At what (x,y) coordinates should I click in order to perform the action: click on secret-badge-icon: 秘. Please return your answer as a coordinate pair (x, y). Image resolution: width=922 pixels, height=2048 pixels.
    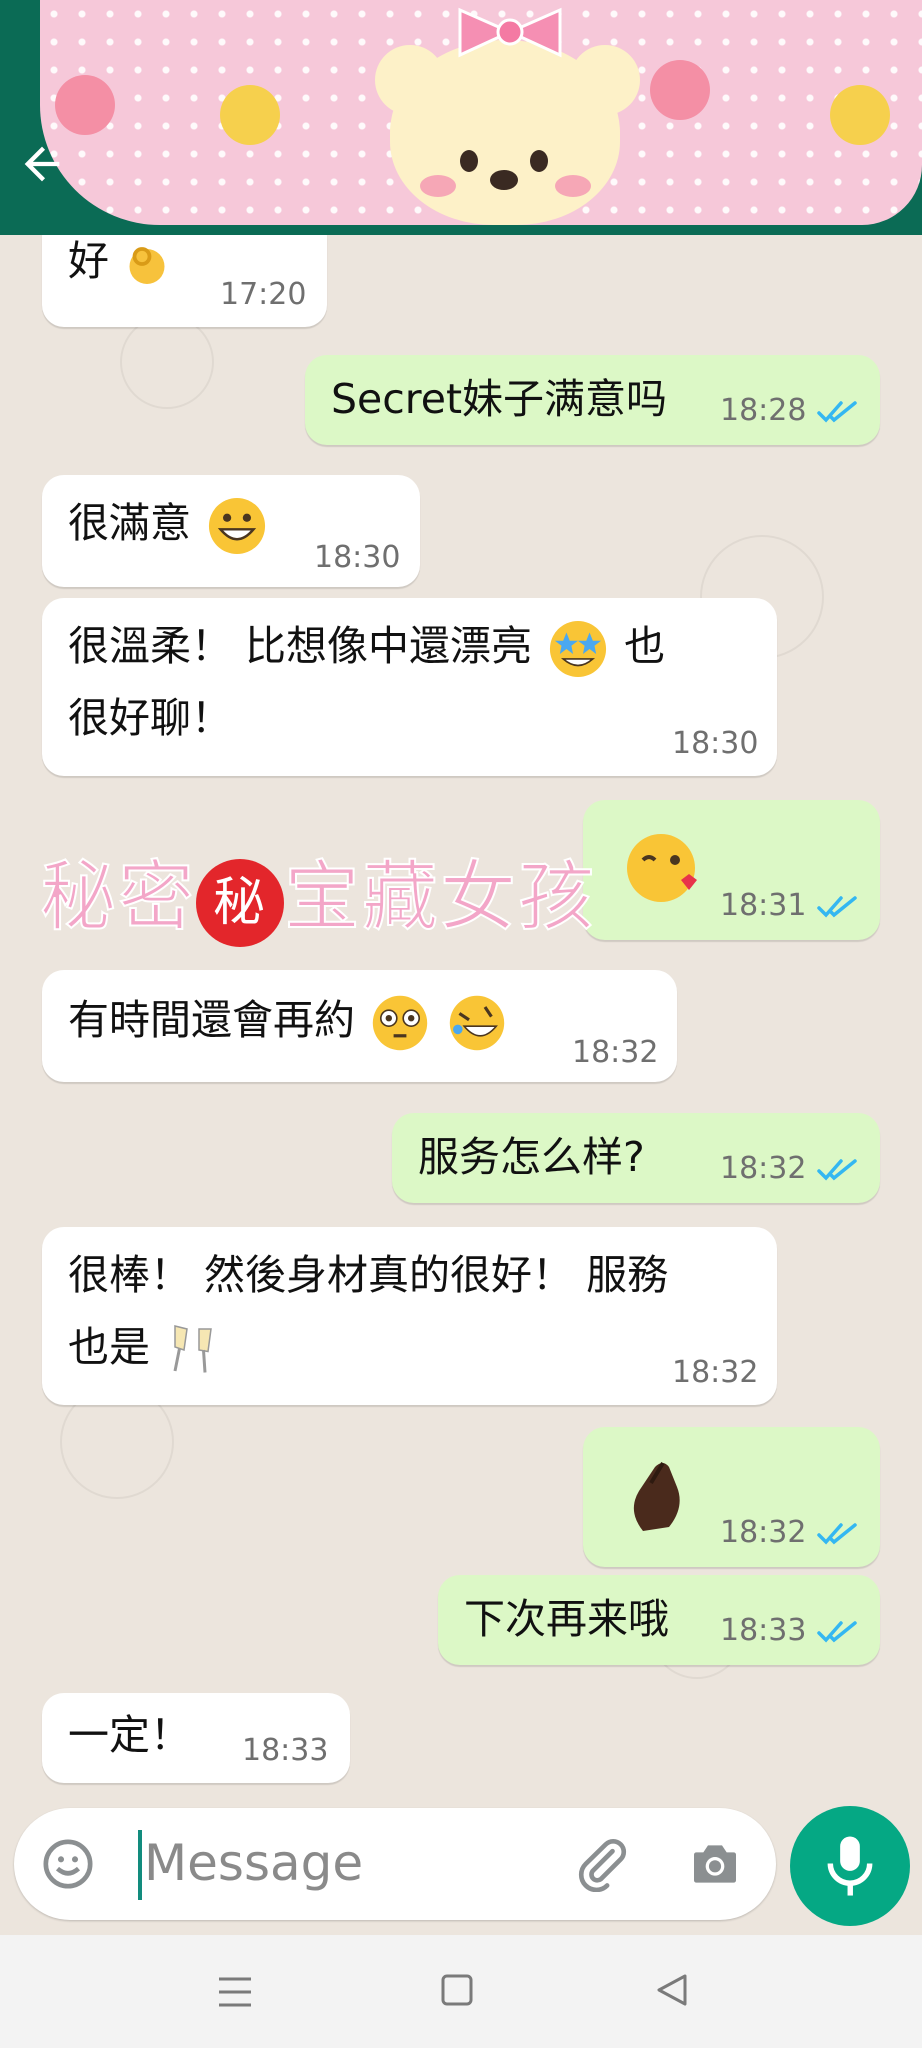
    Looking at the image, I should click on (240, 903).